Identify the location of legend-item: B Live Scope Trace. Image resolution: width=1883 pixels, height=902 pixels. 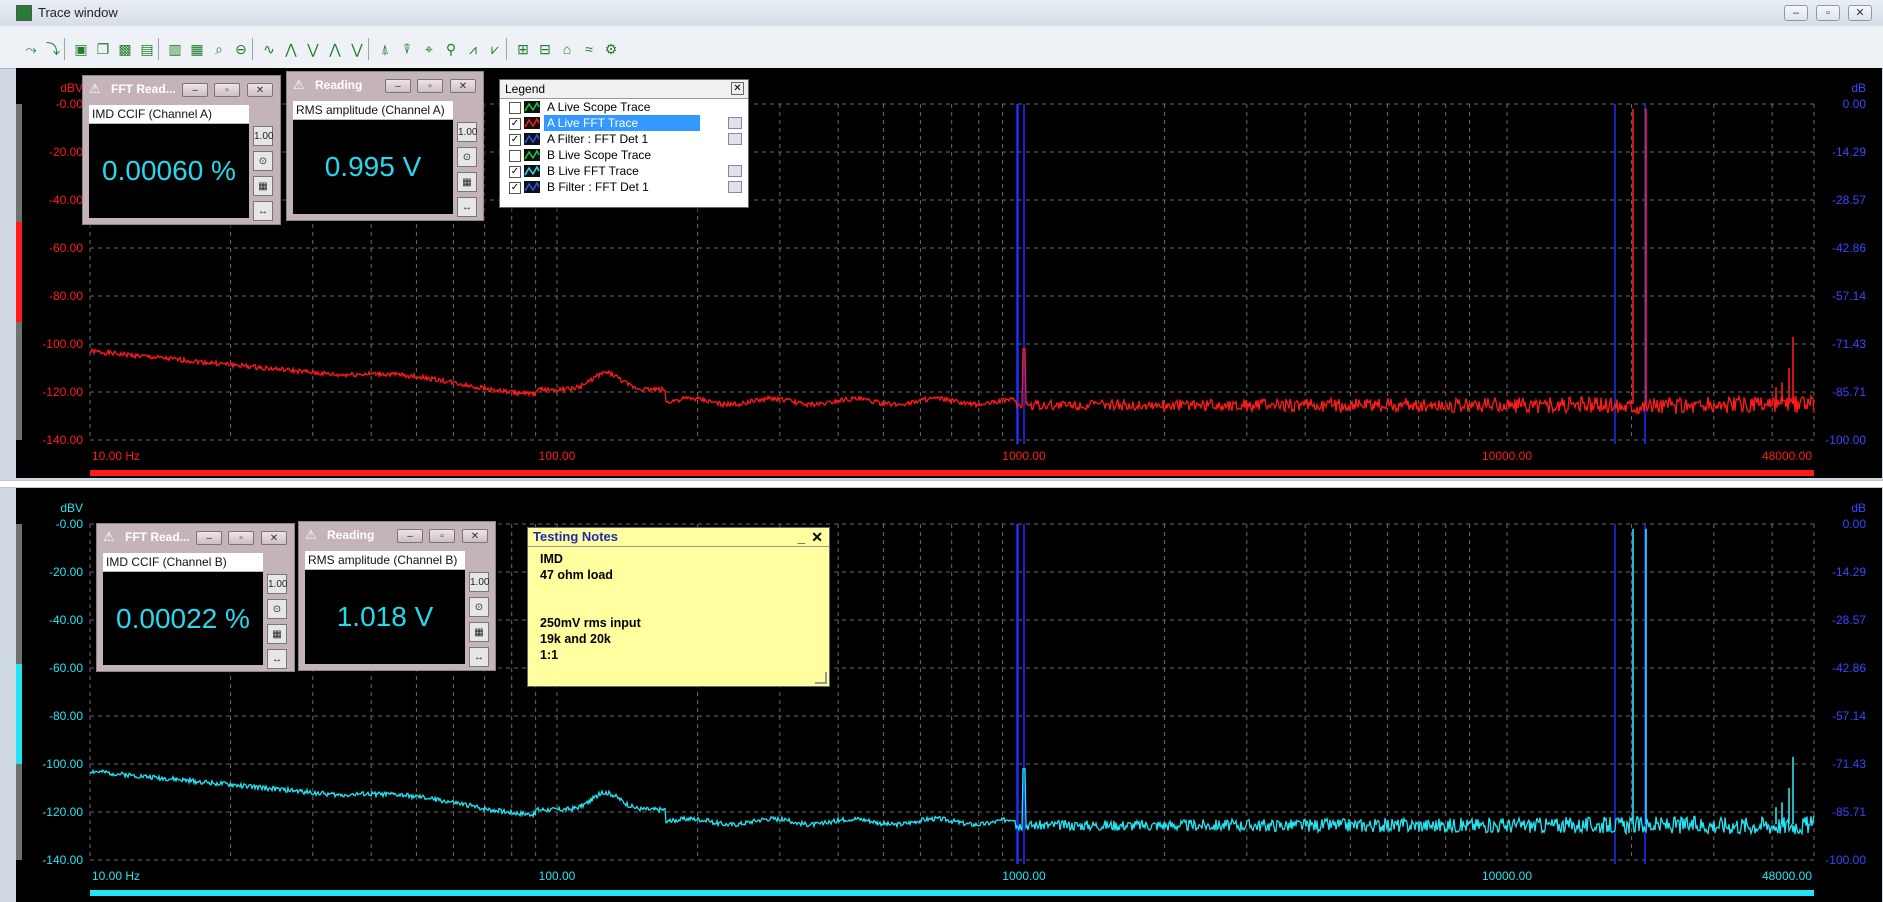
(624, 155).